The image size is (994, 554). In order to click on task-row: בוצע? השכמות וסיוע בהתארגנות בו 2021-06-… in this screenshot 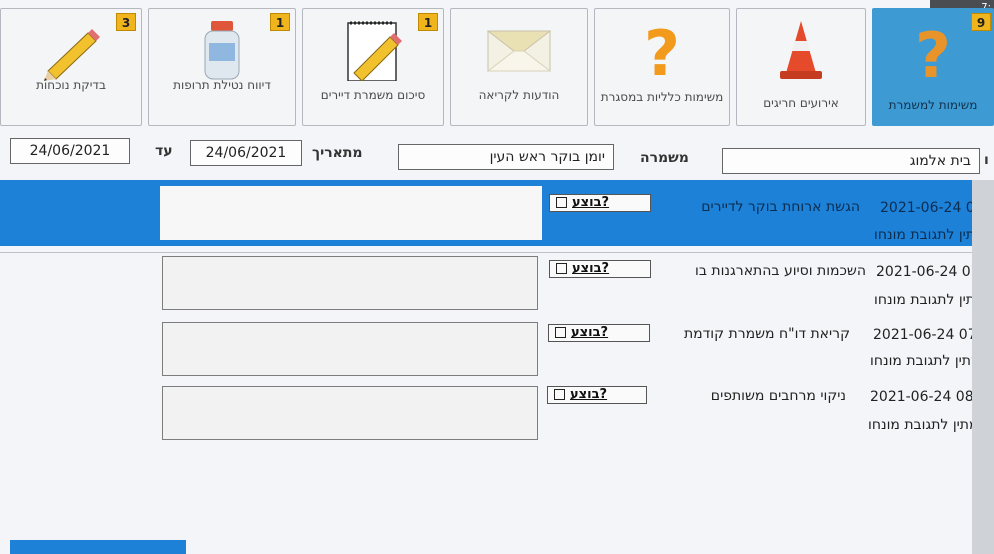, I will do `click(497, 286)`.